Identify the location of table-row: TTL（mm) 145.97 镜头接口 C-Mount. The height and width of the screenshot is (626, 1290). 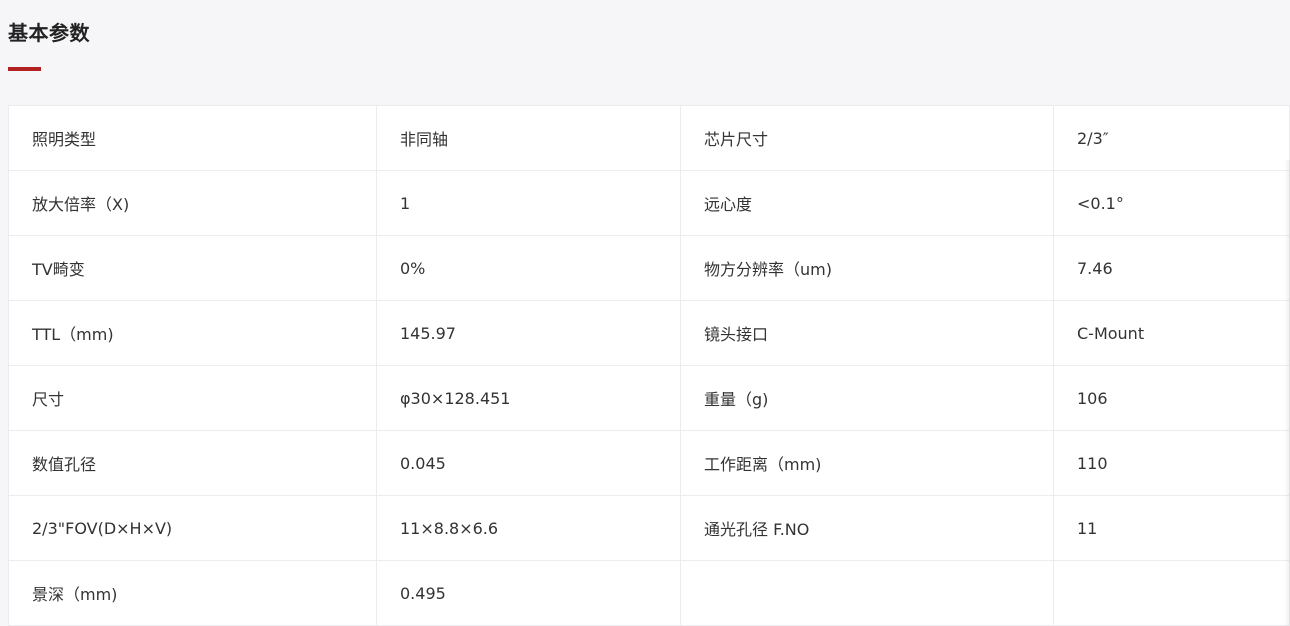
(649, 333).